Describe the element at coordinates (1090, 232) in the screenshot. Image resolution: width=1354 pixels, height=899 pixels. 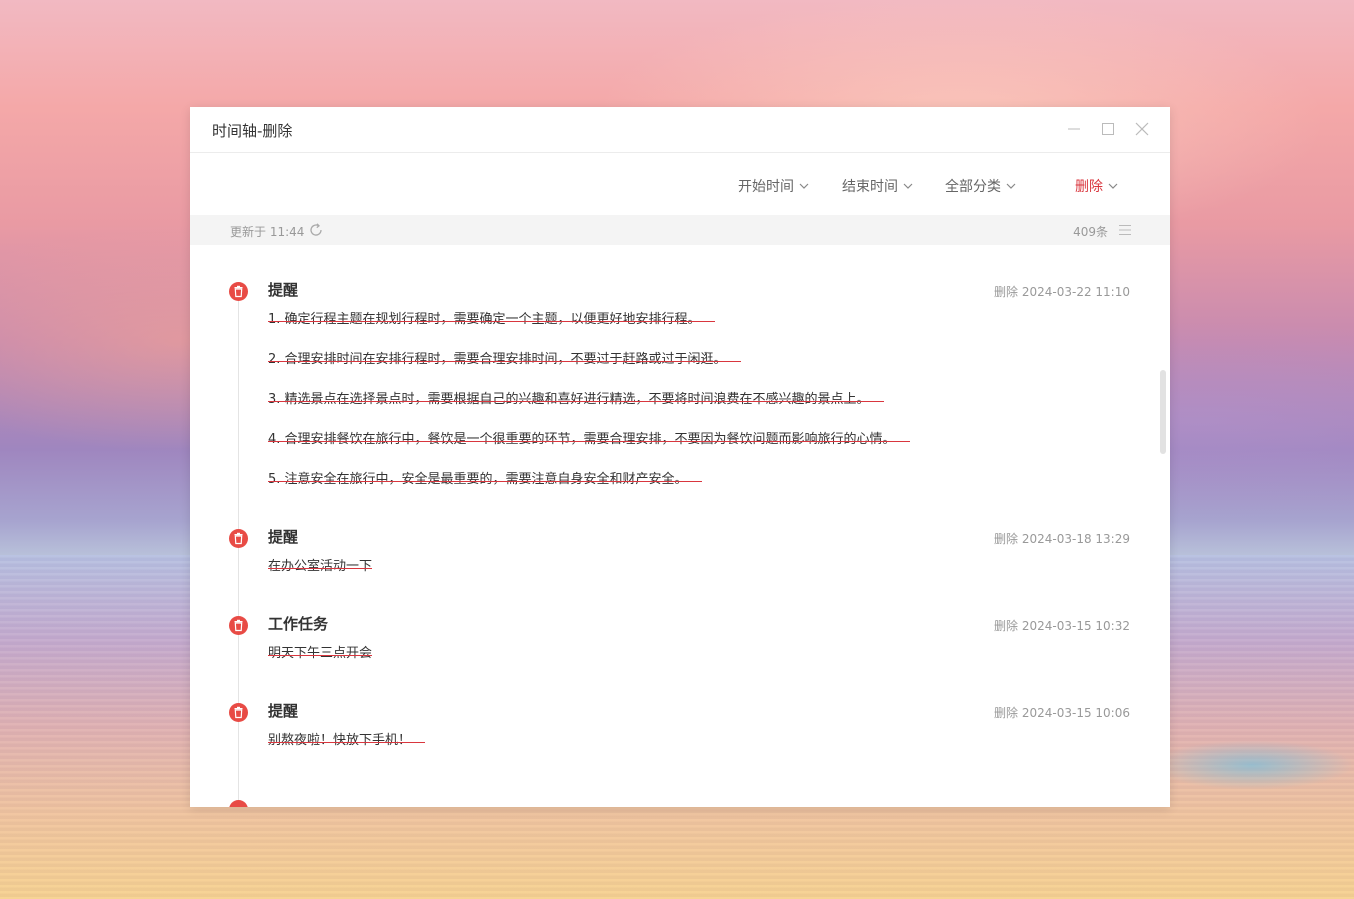
I see `record-count: 409条` at that location.